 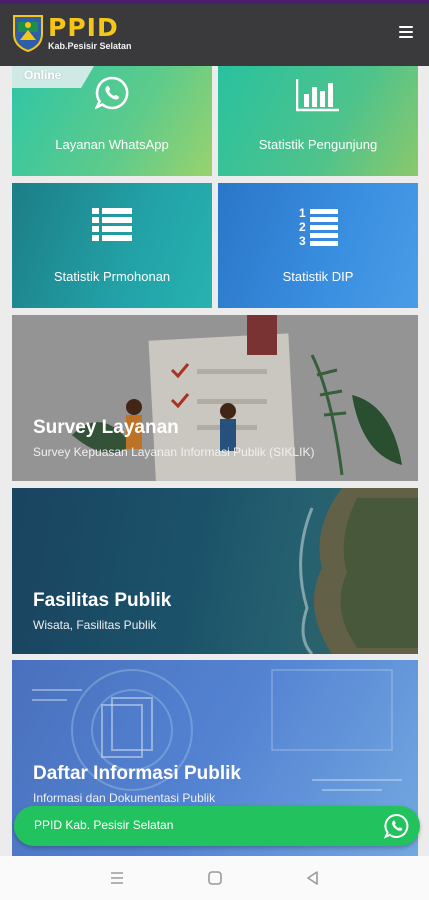 I want to click on ppid-logo: PPID Kab.Pesisir Selatan, so click(x=72, y=33).